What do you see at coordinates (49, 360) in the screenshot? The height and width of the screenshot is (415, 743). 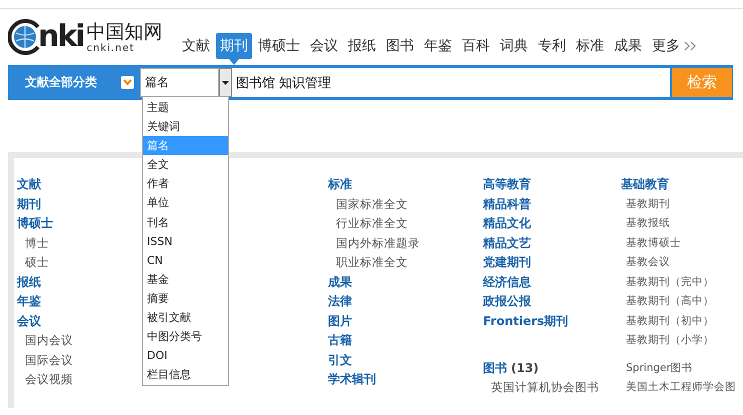 I see `subcategory-link: 国际会议` at bounding box center [49, 360].